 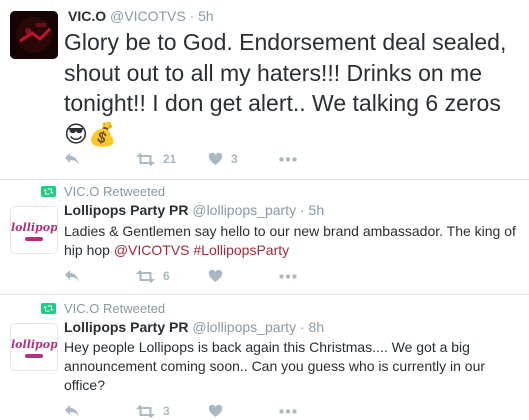 What do you see at coordinates (156, 159) in the screenshot?
I see `retweet-button: 21` at bounding box center [156, 159].